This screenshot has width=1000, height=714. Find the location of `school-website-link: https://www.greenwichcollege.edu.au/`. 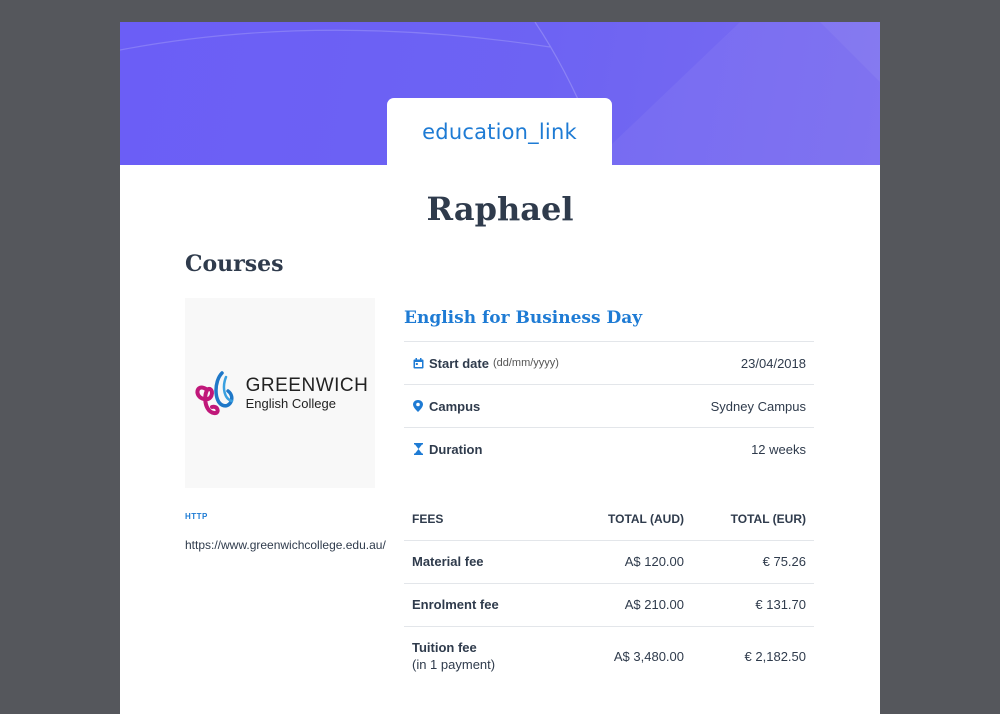

school-website-link: https://www.greenwichcollege.edu.au/ is located at coordinates (285, 545).